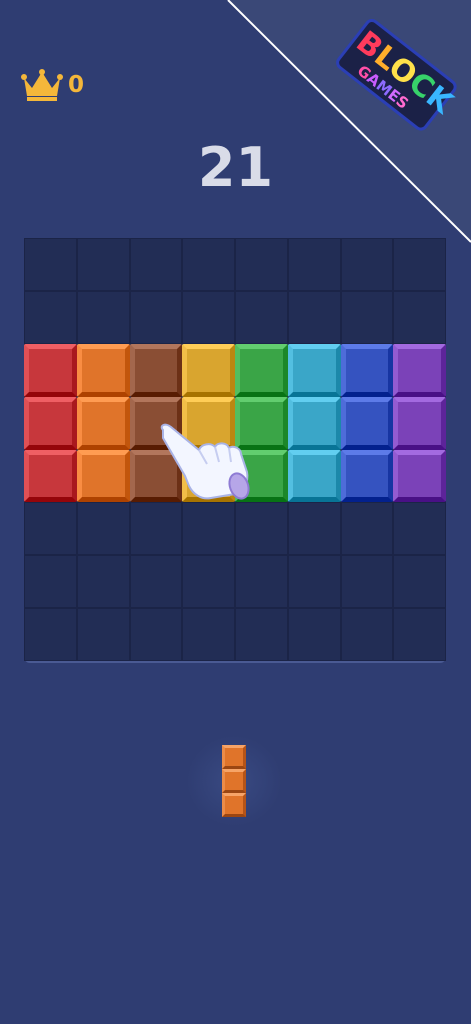  I want to click on pointing-hand-icon, so click(205, 461).